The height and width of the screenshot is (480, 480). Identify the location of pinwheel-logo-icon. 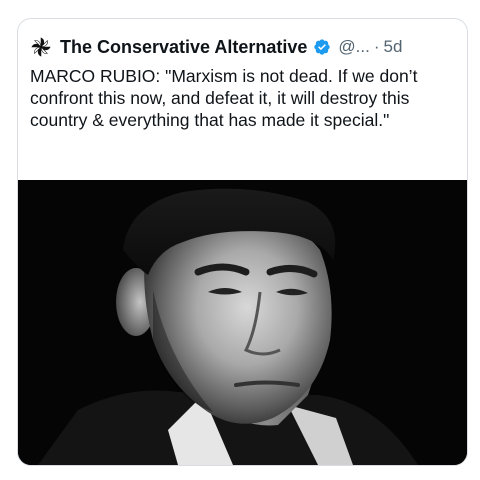
(41, 47).